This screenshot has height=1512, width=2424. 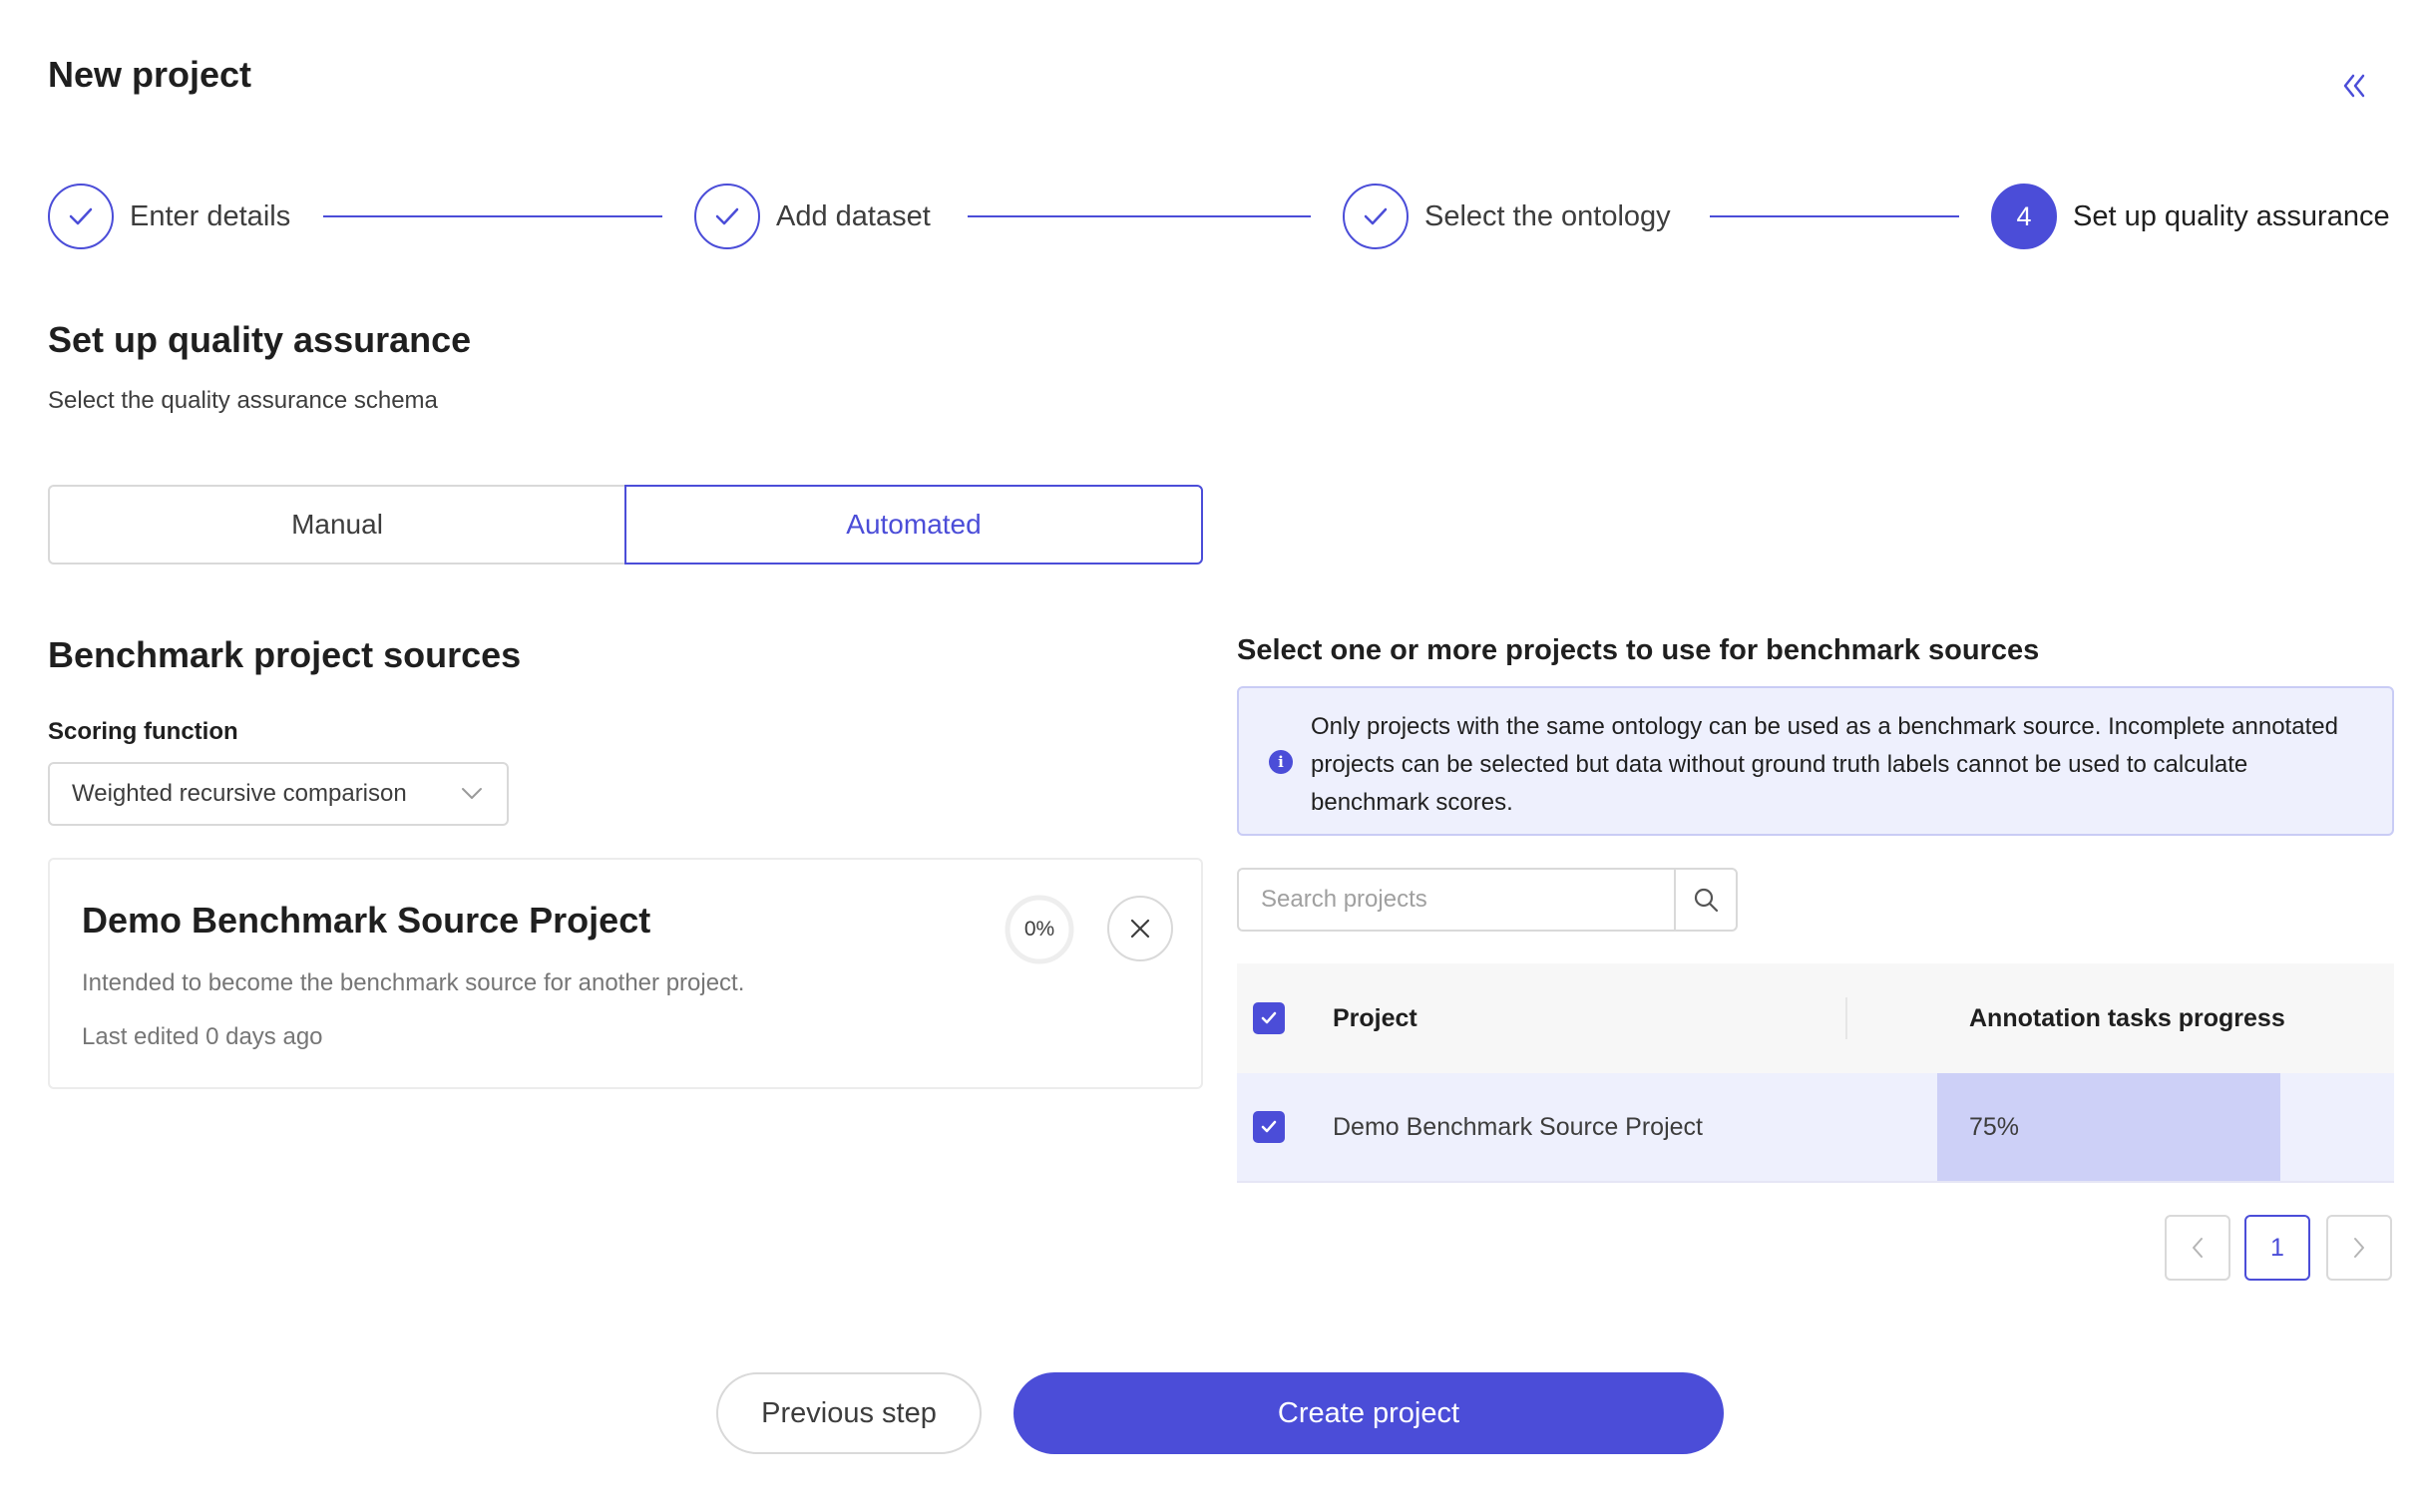 I want to click on row-progress-cell: 75%, so click(x=2165, y=1127).